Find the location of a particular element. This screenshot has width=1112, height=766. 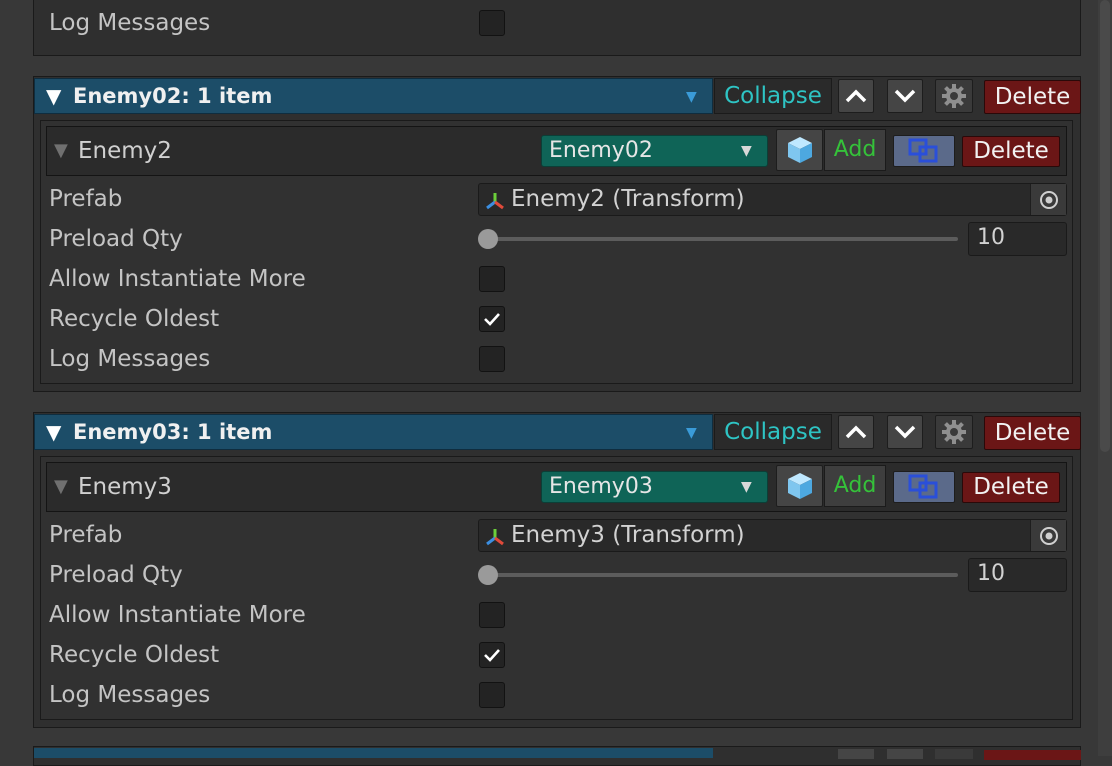

group-header-dropdown: Enemy02: 1 item is located at coordinates (373, 96).